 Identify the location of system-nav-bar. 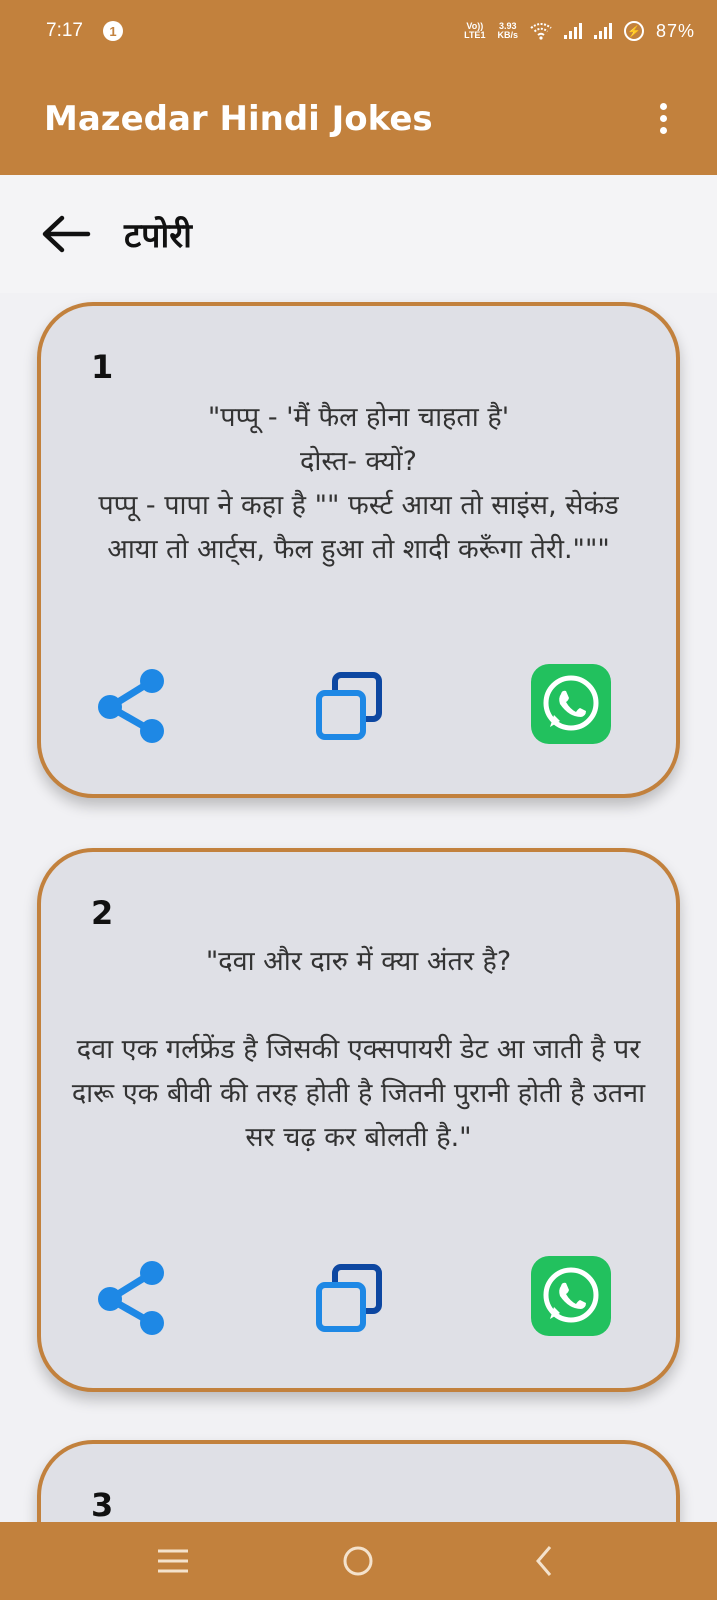
(358, 1561).